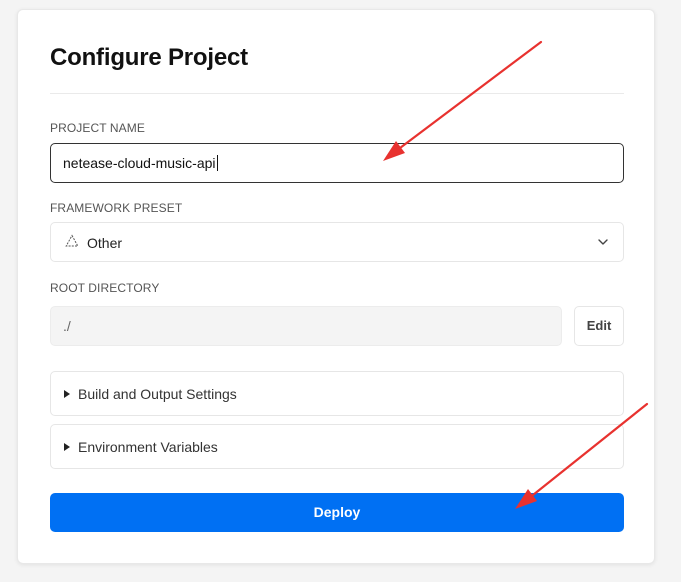  Describe the element at coordinates (599, 326) in the screenshot. I see `edit-root-directory-button: Edit` at that location.